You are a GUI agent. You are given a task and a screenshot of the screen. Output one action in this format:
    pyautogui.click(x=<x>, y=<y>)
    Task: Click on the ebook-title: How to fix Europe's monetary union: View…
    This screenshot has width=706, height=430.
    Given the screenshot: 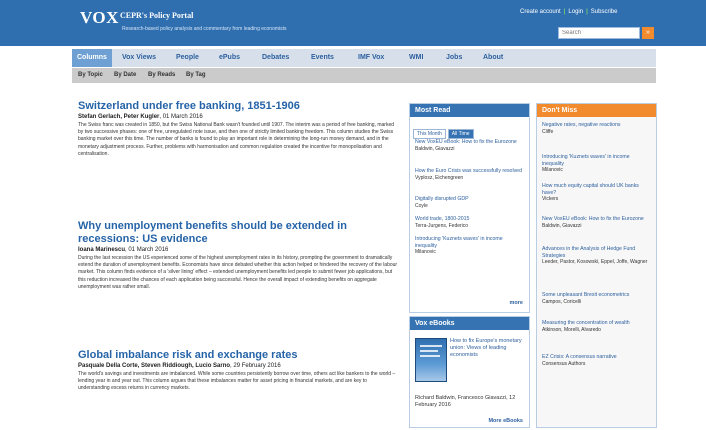 What is the action you would take?
    pyautogui.click(x=488, y=348)
    